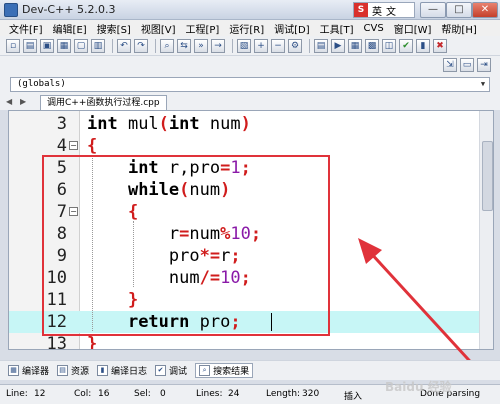 The image size is (500, 404). Describe the element at coordinates (234, 394) in the screenshot. I see `status-lines-value: 24` at that location.